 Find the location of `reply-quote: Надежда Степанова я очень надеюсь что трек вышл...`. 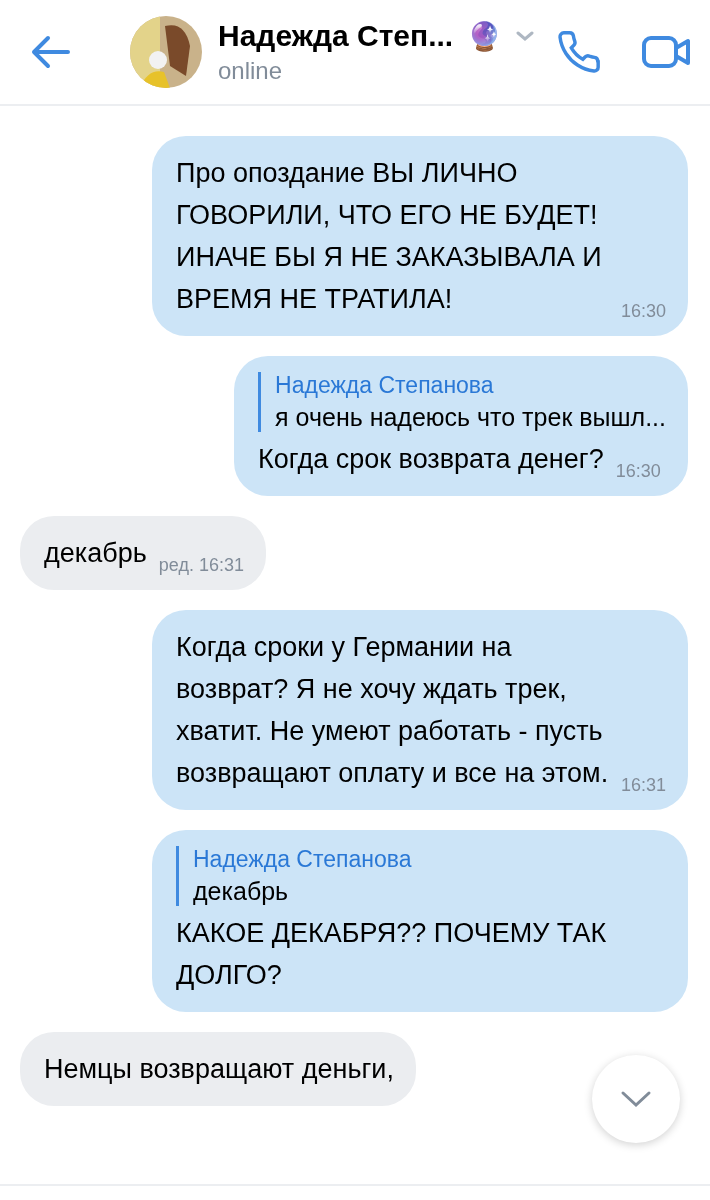

reply-quote: Надежда Степанова я очень надеюсь что трек вышл... is located at coordinates (462, 402).